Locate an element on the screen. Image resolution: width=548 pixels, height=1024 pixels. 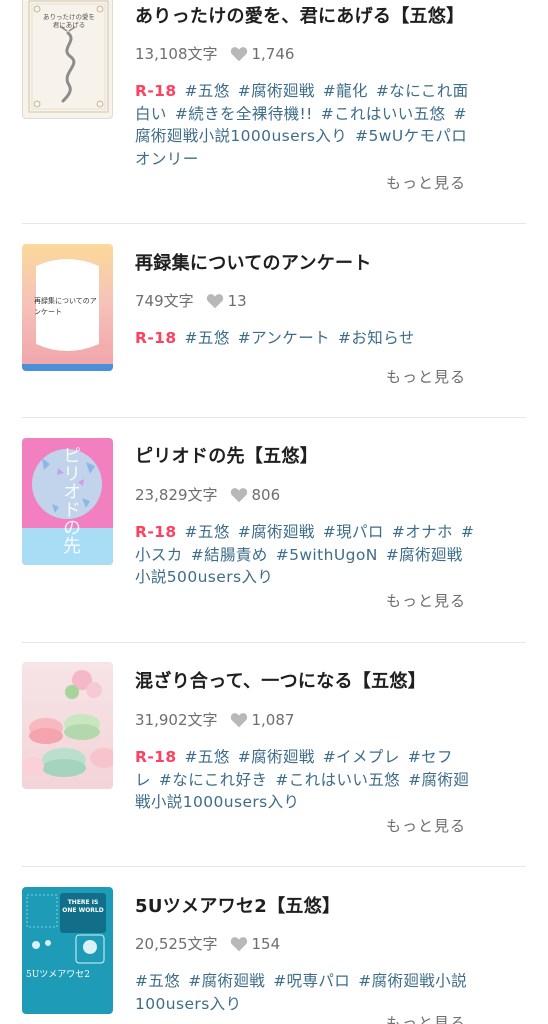
tag-link: #イメプレ is located at coordinates (361, 757).